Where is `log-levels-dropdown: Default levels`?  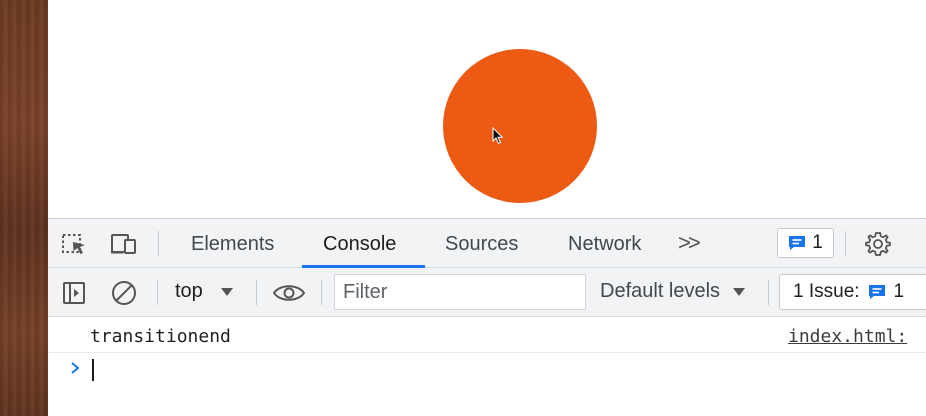
log-levels-dropdown: Default levels is located at coordinates (673, 291).